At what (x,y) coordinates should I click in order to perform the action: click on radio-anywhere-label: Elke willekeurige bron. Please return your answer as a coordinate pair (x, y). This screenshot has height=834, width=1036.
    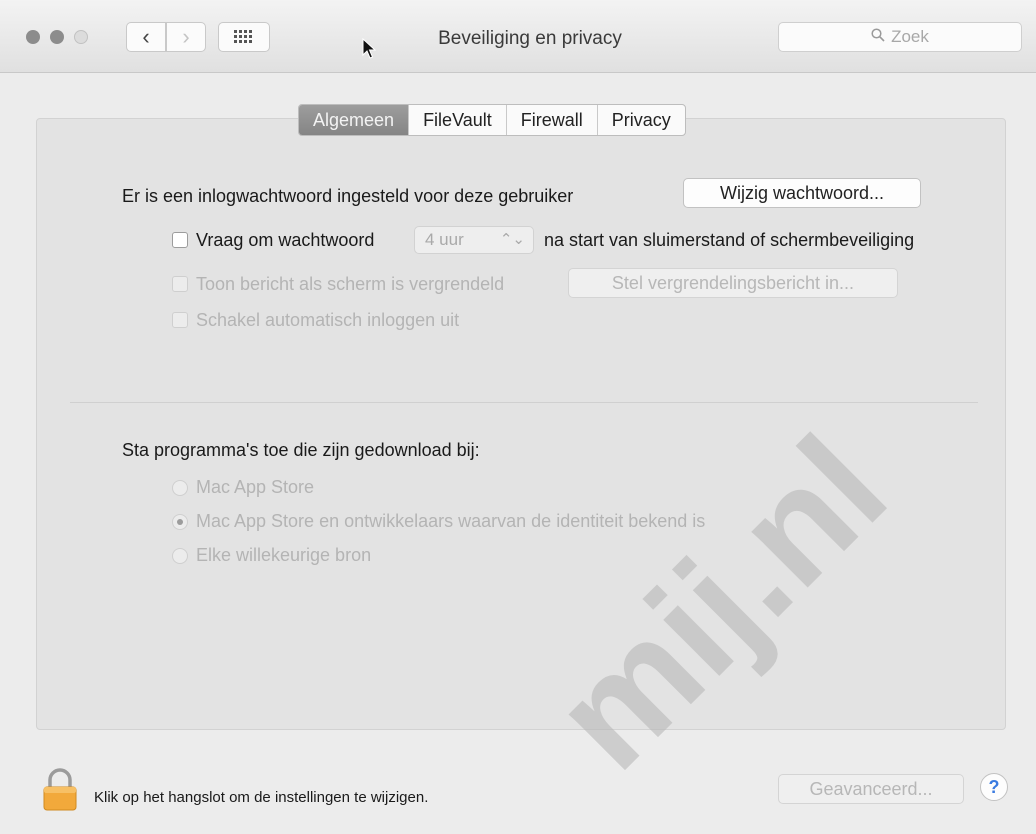
    Looking at the image, I should click on (284, 555).